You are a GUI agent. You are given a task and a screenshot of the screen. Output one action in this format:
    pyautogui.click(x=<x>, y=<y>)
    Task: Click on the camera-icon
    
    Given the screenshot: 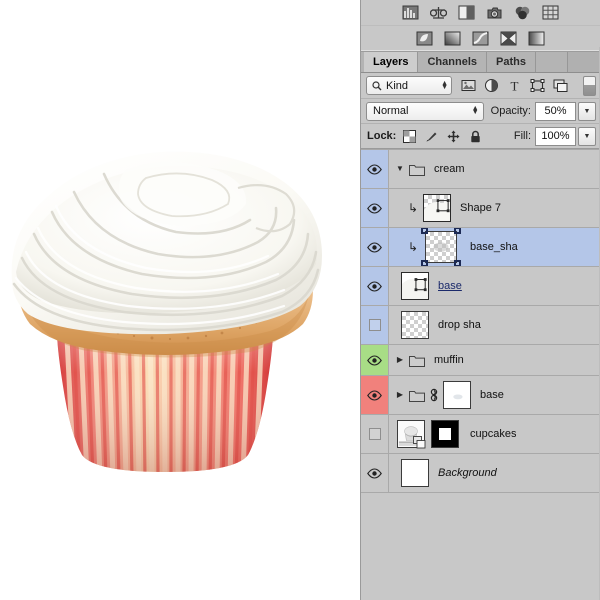 What is the action you would take?
    pyautogui.click(x=494, y=12)
    